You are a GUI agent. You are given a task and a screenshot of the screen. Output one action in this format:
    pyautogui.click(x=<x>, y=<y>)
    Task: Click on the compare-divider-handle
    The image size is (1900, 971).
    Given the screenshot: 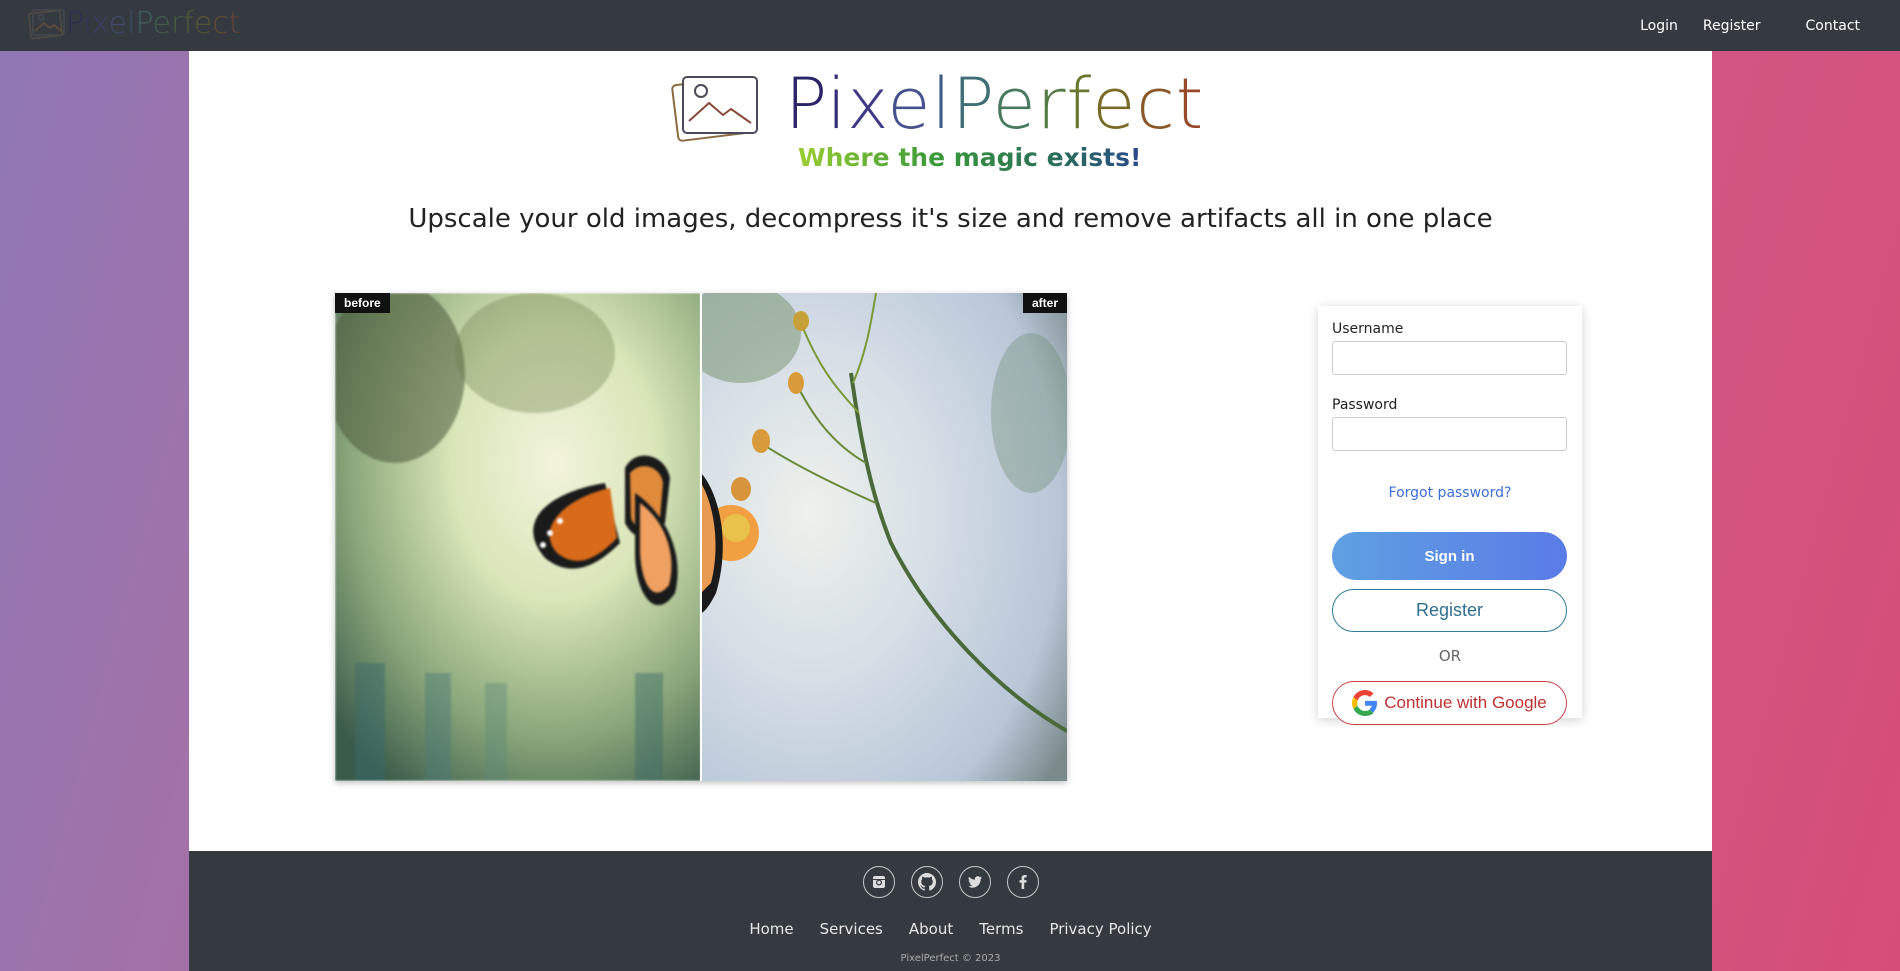 What is the action you would take?
    pyautogui.click(x=701, y=537)
    